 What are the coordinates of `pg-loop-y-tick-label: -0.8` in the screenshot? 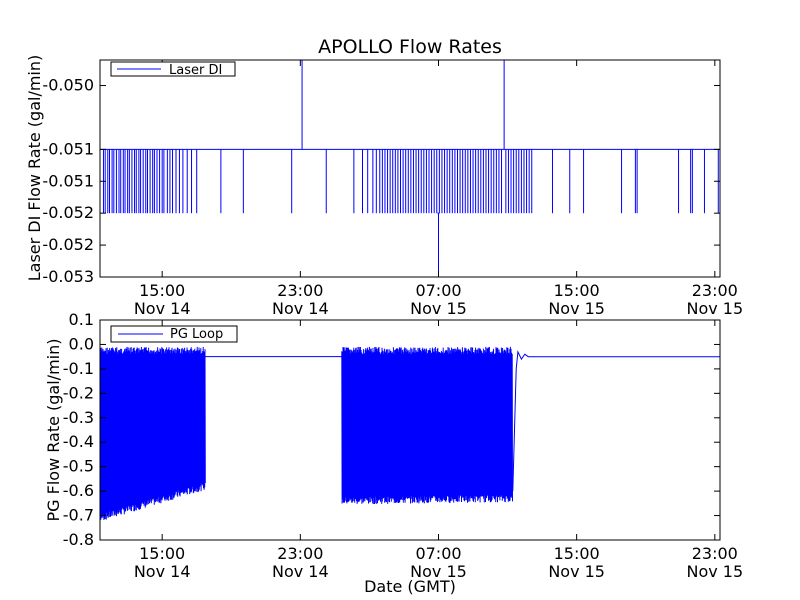 It's located at (78, 539).